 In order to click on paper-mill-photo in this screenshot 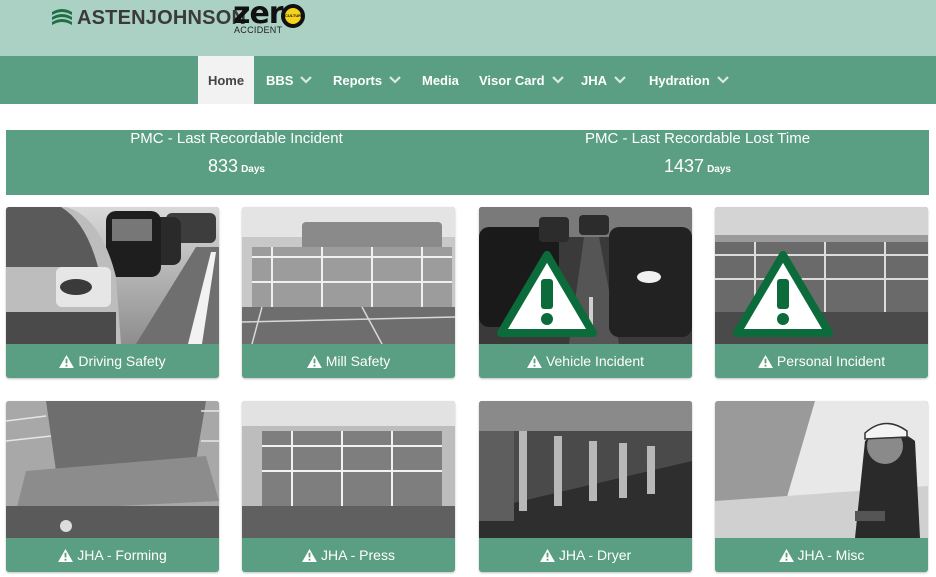, I will do `click(348, 275)`.